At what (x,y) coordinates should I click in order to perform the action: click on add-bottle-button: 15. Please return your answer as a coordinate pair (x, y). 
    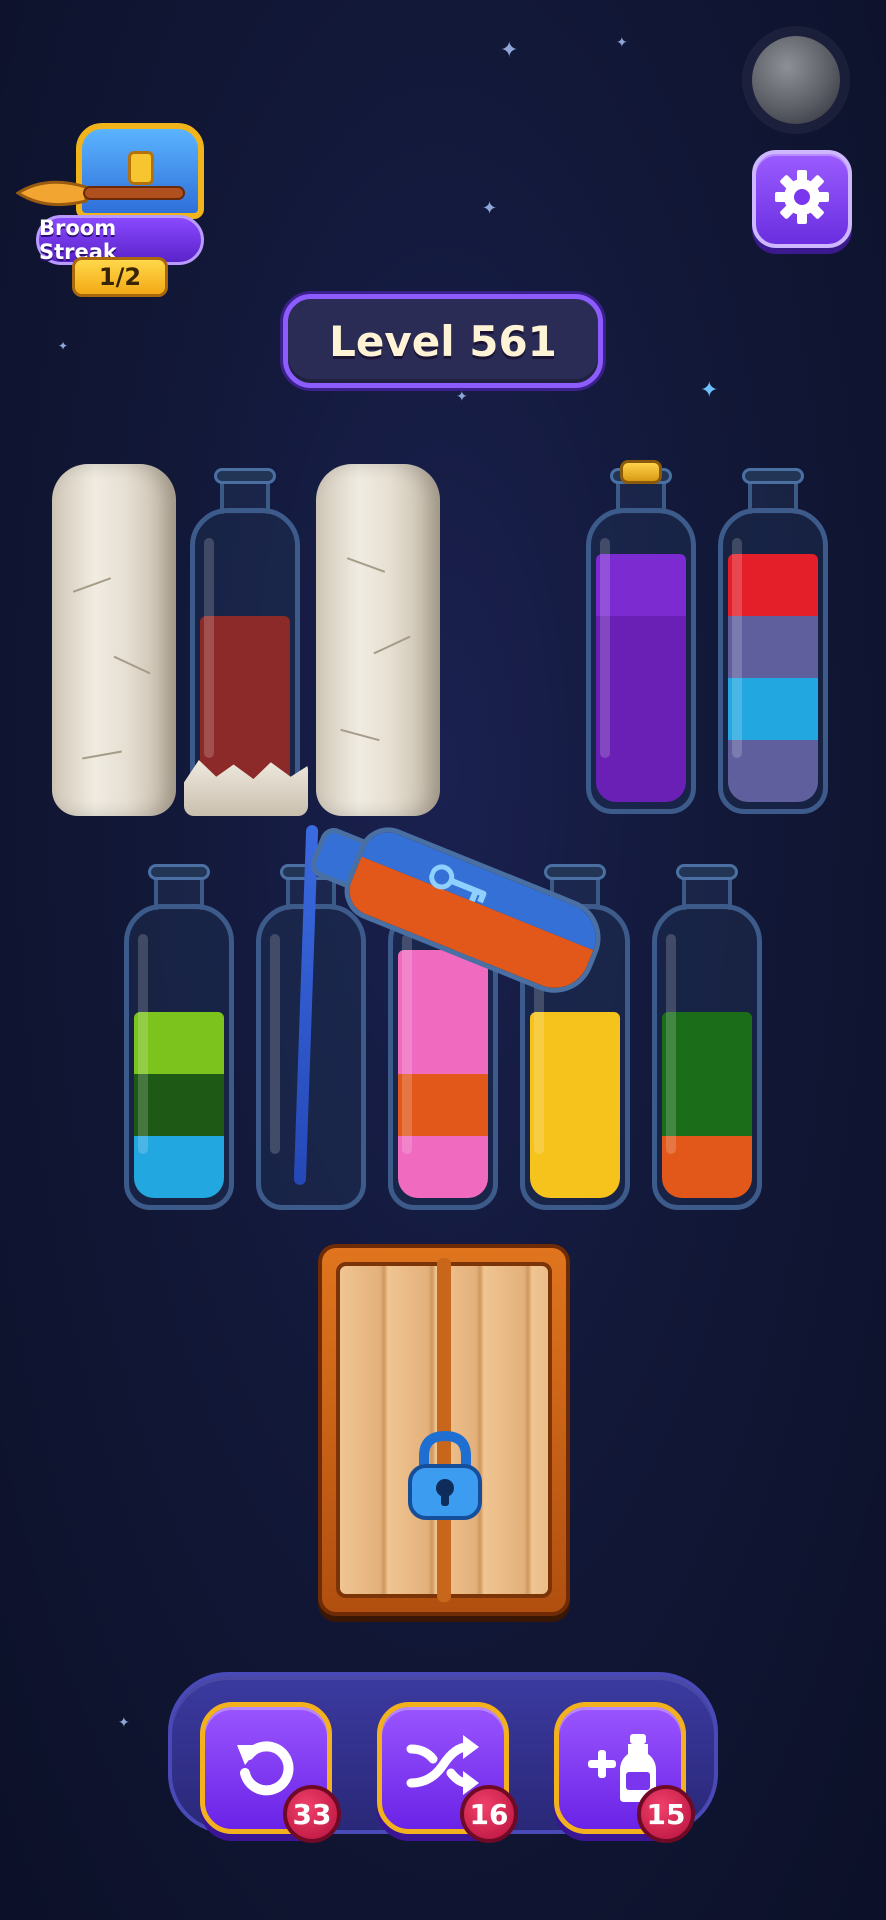
    Looking at the image, I should click on (624, 1772).